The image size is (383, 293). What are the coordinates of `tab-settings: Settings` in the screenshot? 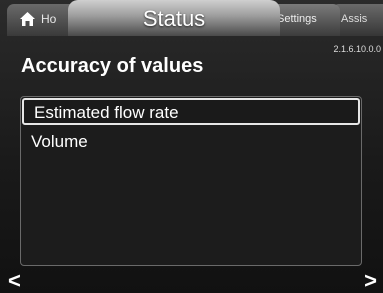 It's located at (305, 20).